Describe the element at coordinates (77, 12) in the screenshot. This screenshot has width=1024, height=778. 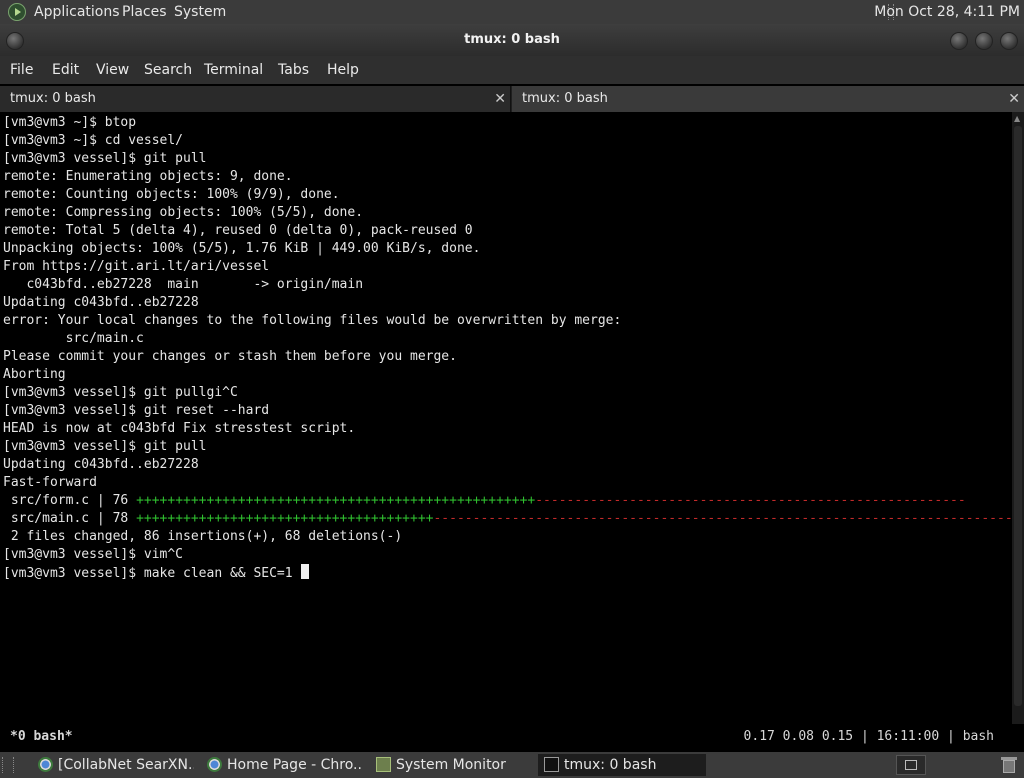
I see `applications-menu: Applications` at that location.